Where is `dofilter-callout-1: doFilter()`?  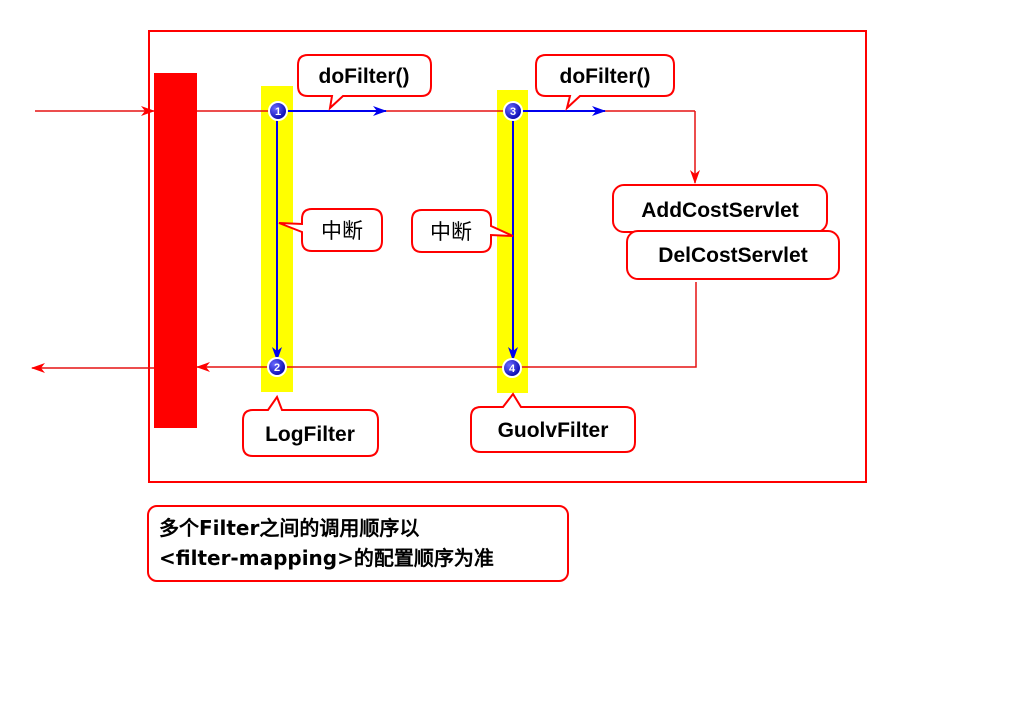
dofilter-callout-1: doFilter() is located at coordinates (364, 82).